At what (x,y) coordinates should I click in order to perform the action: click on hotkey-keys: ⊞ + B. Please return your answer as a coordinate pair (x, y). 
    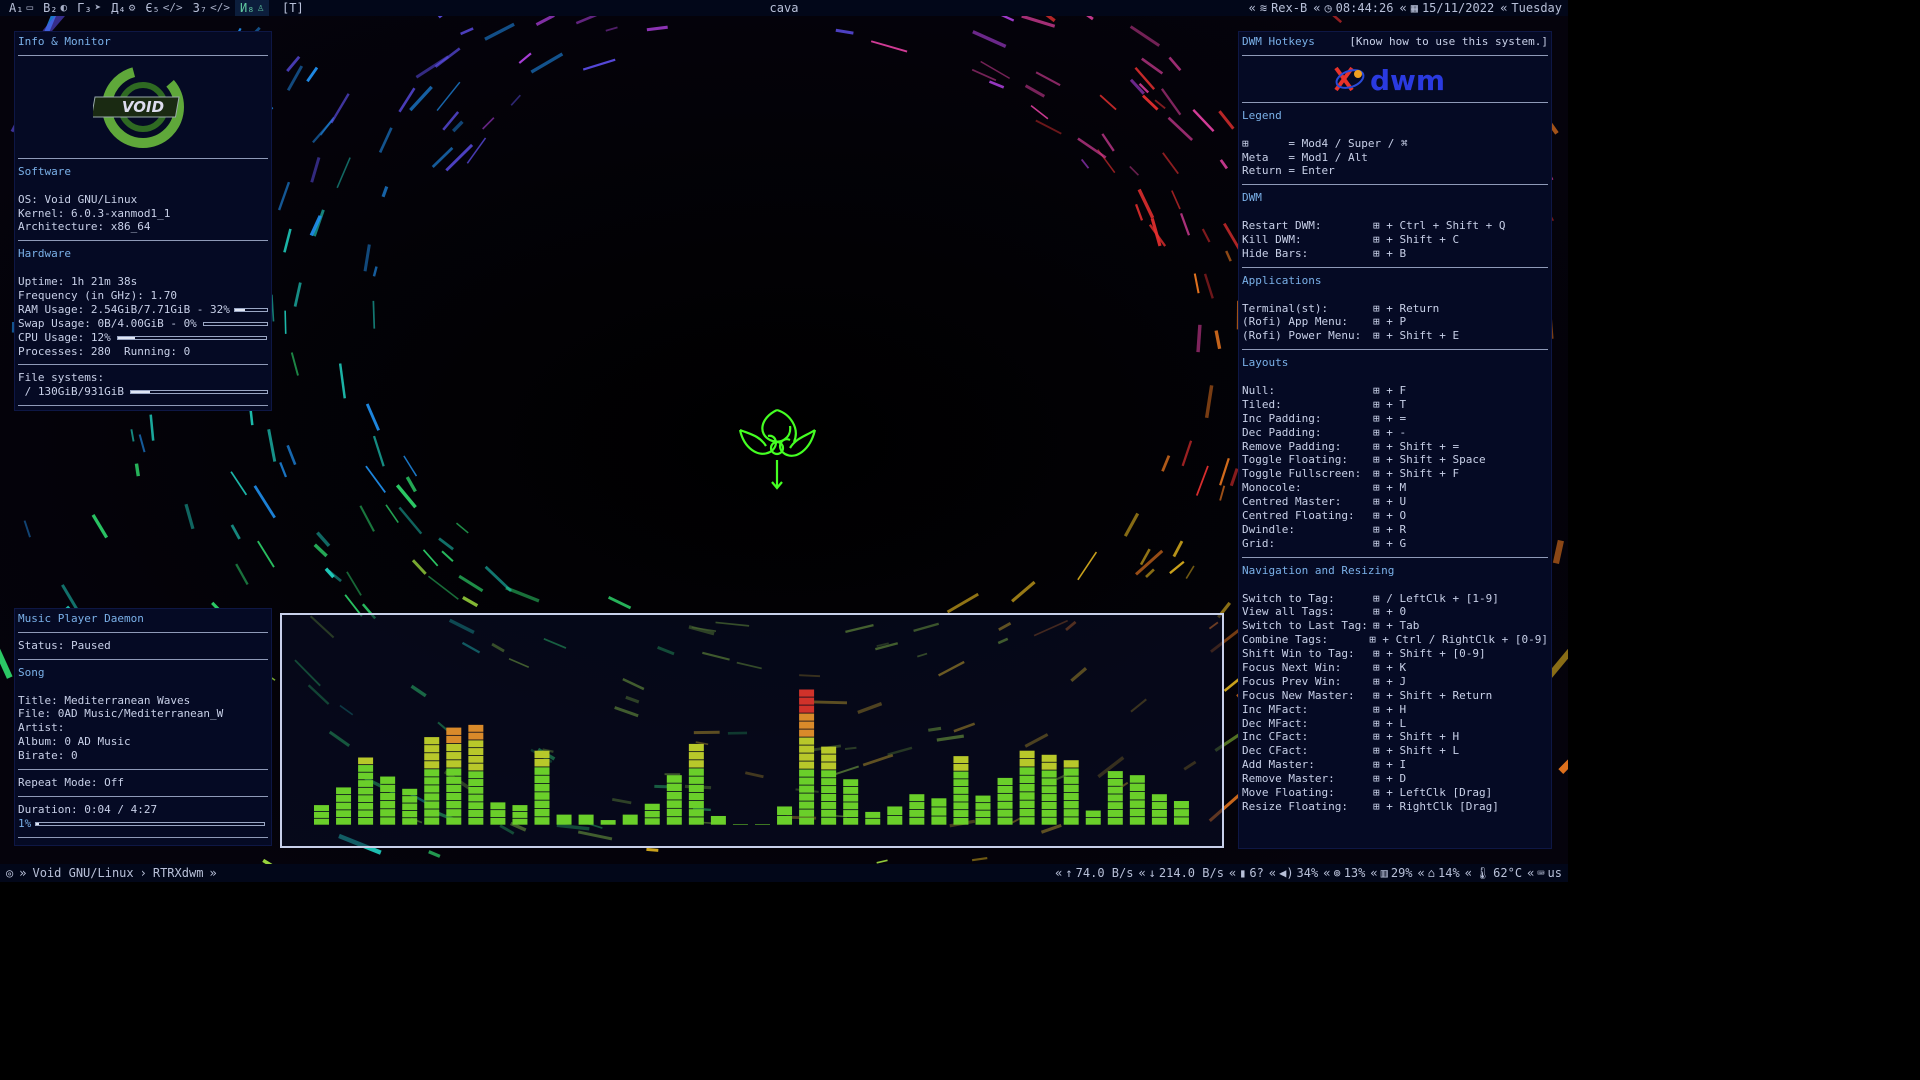
    Looking at the image, I should click on (1390, 253).